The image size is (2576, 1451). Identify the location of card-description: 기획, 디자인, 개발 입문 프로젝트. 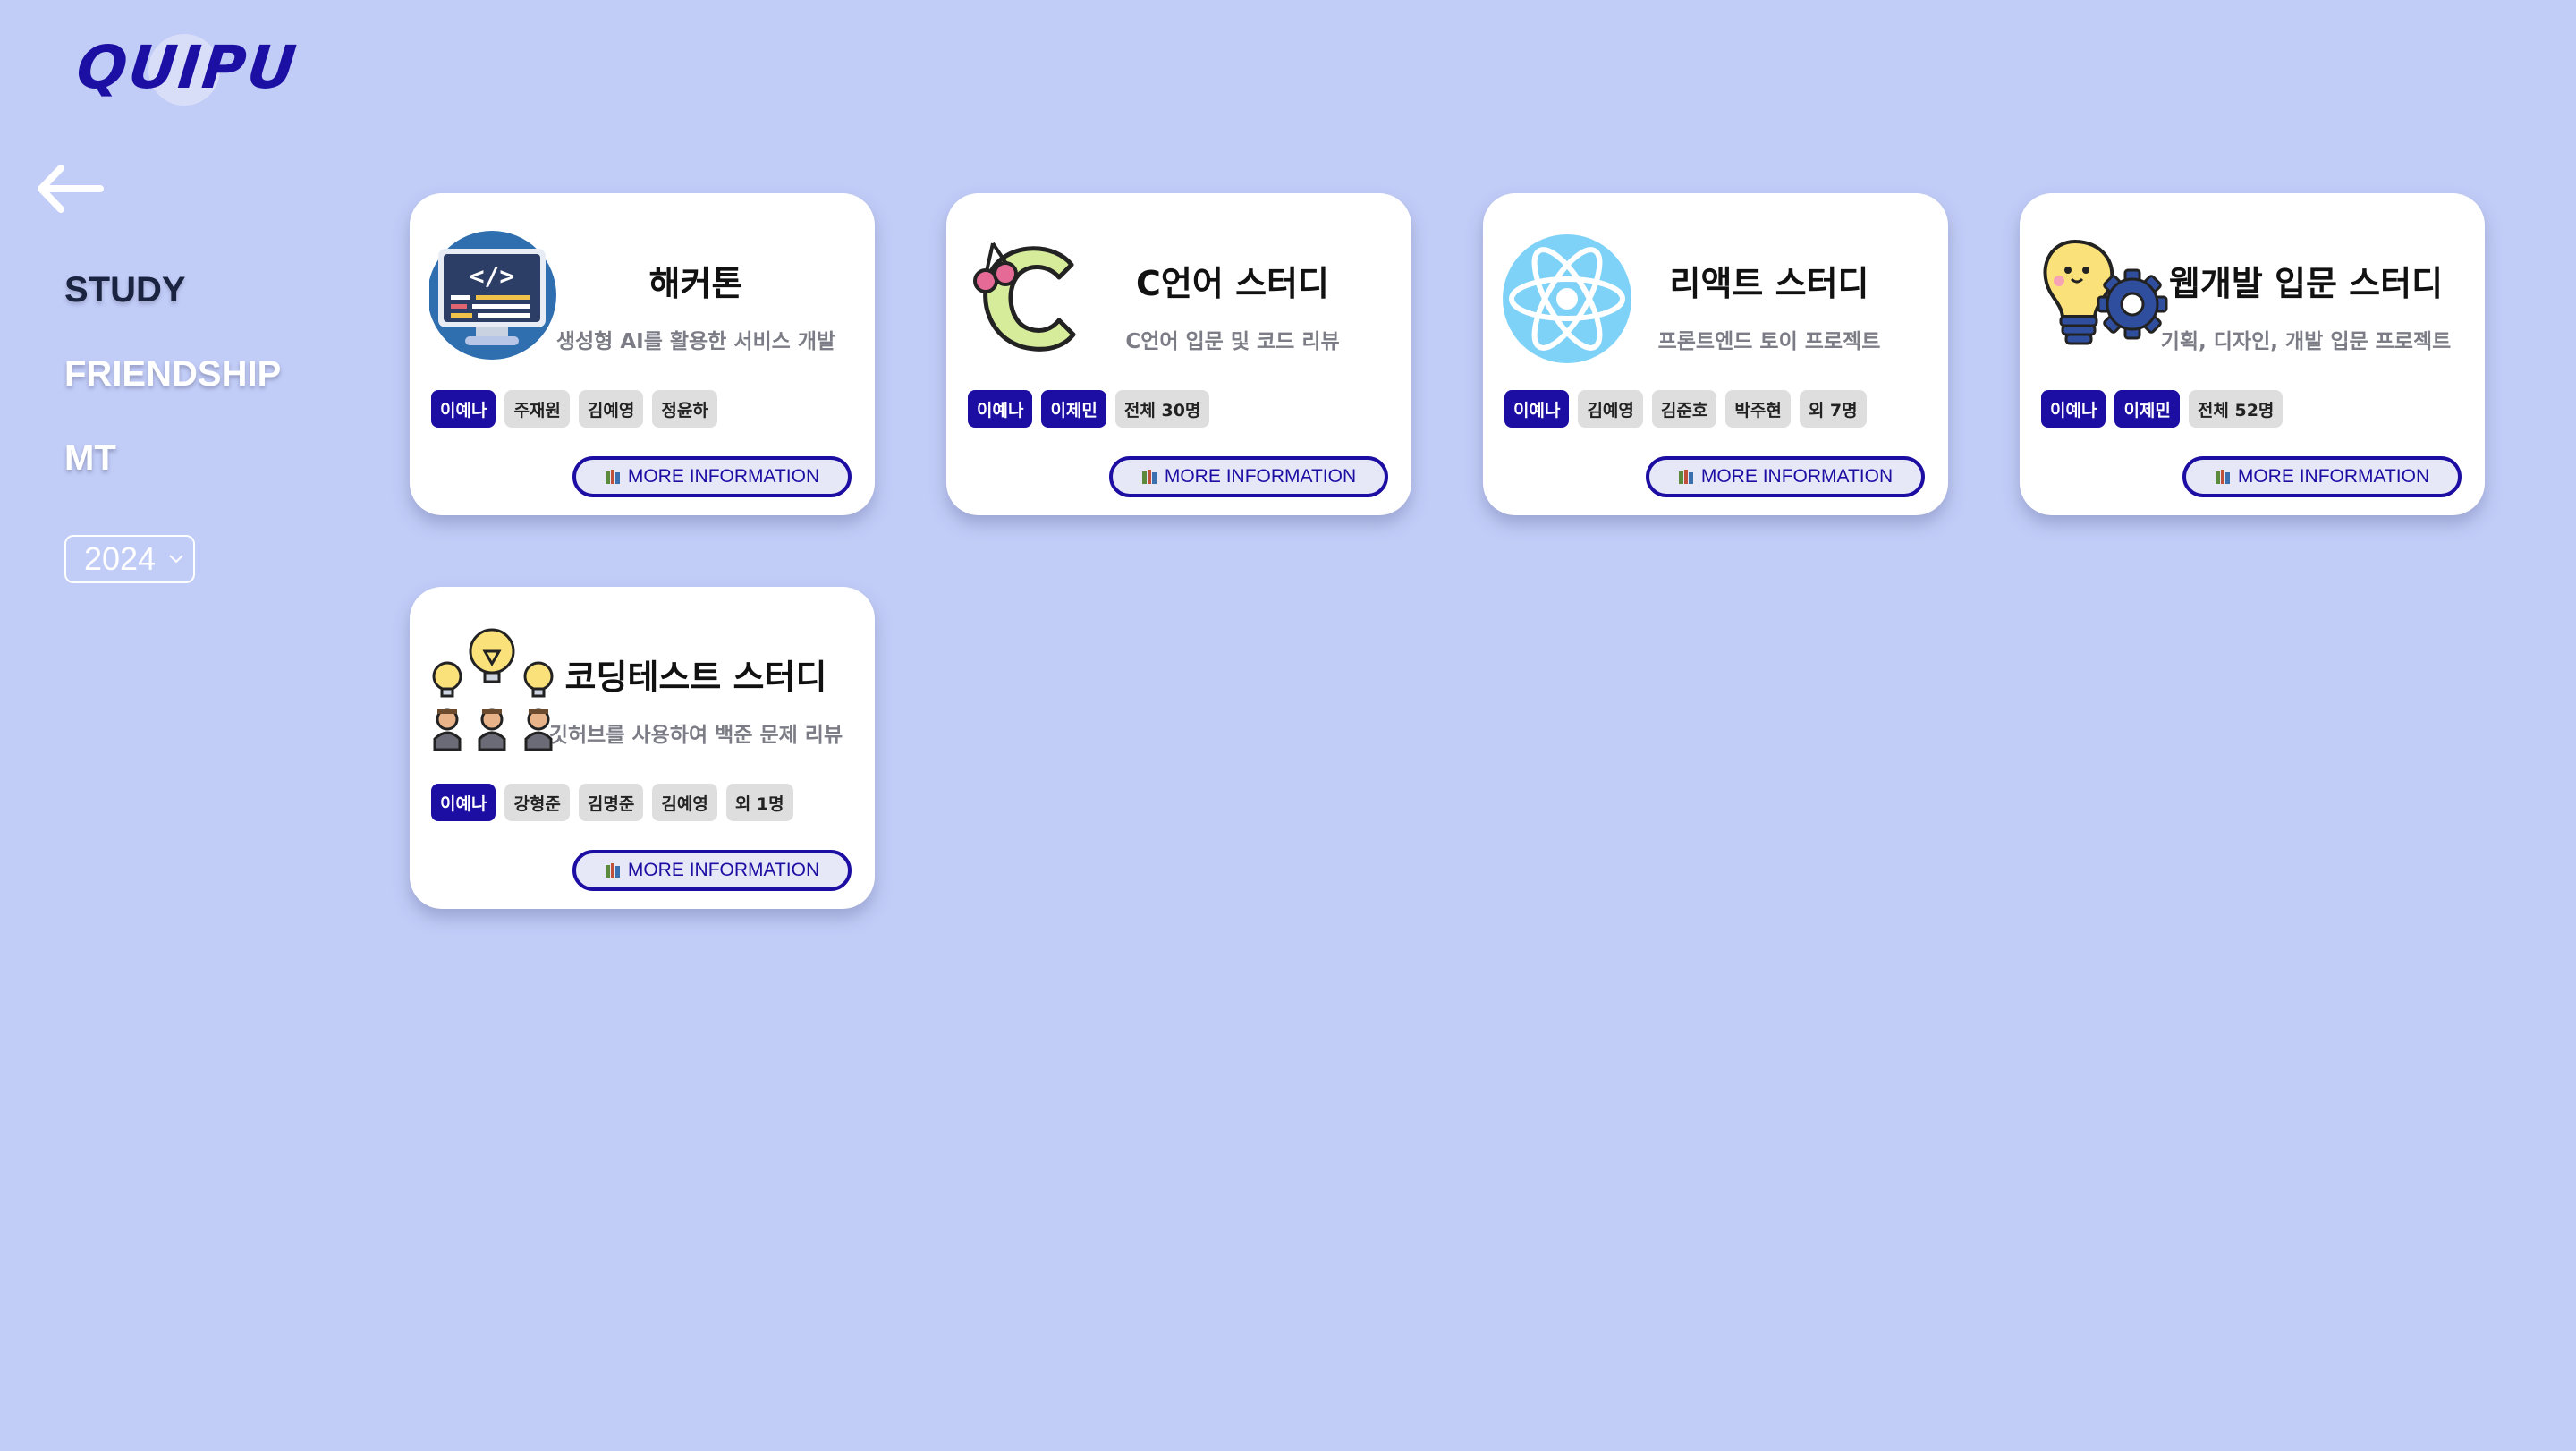
(2306, 341).